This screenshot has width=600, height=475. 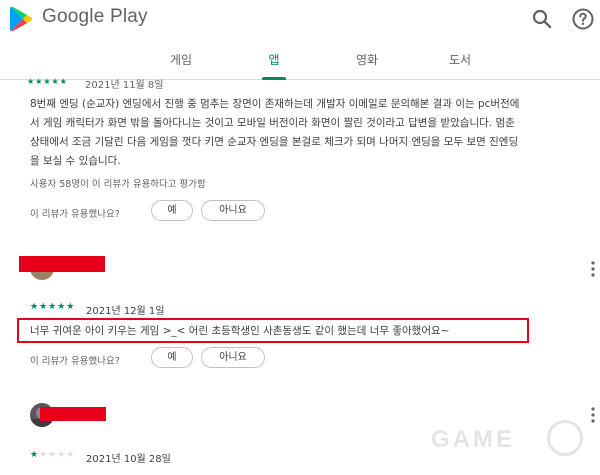 I want to click on watermark-badge-icon, so click(x=565, y=438).